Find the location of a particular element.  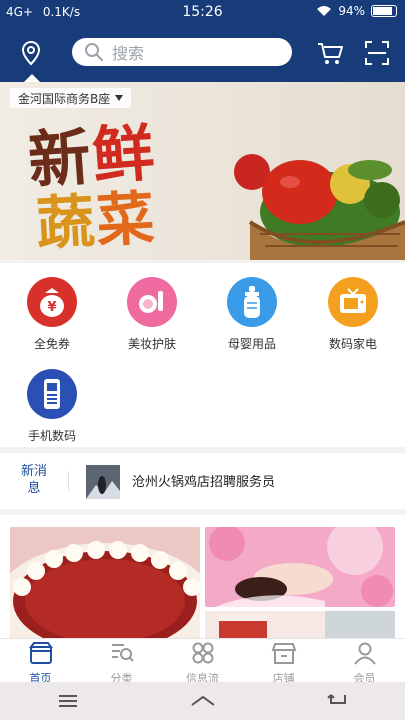

battery-icon is located at coordinates (384, 11).